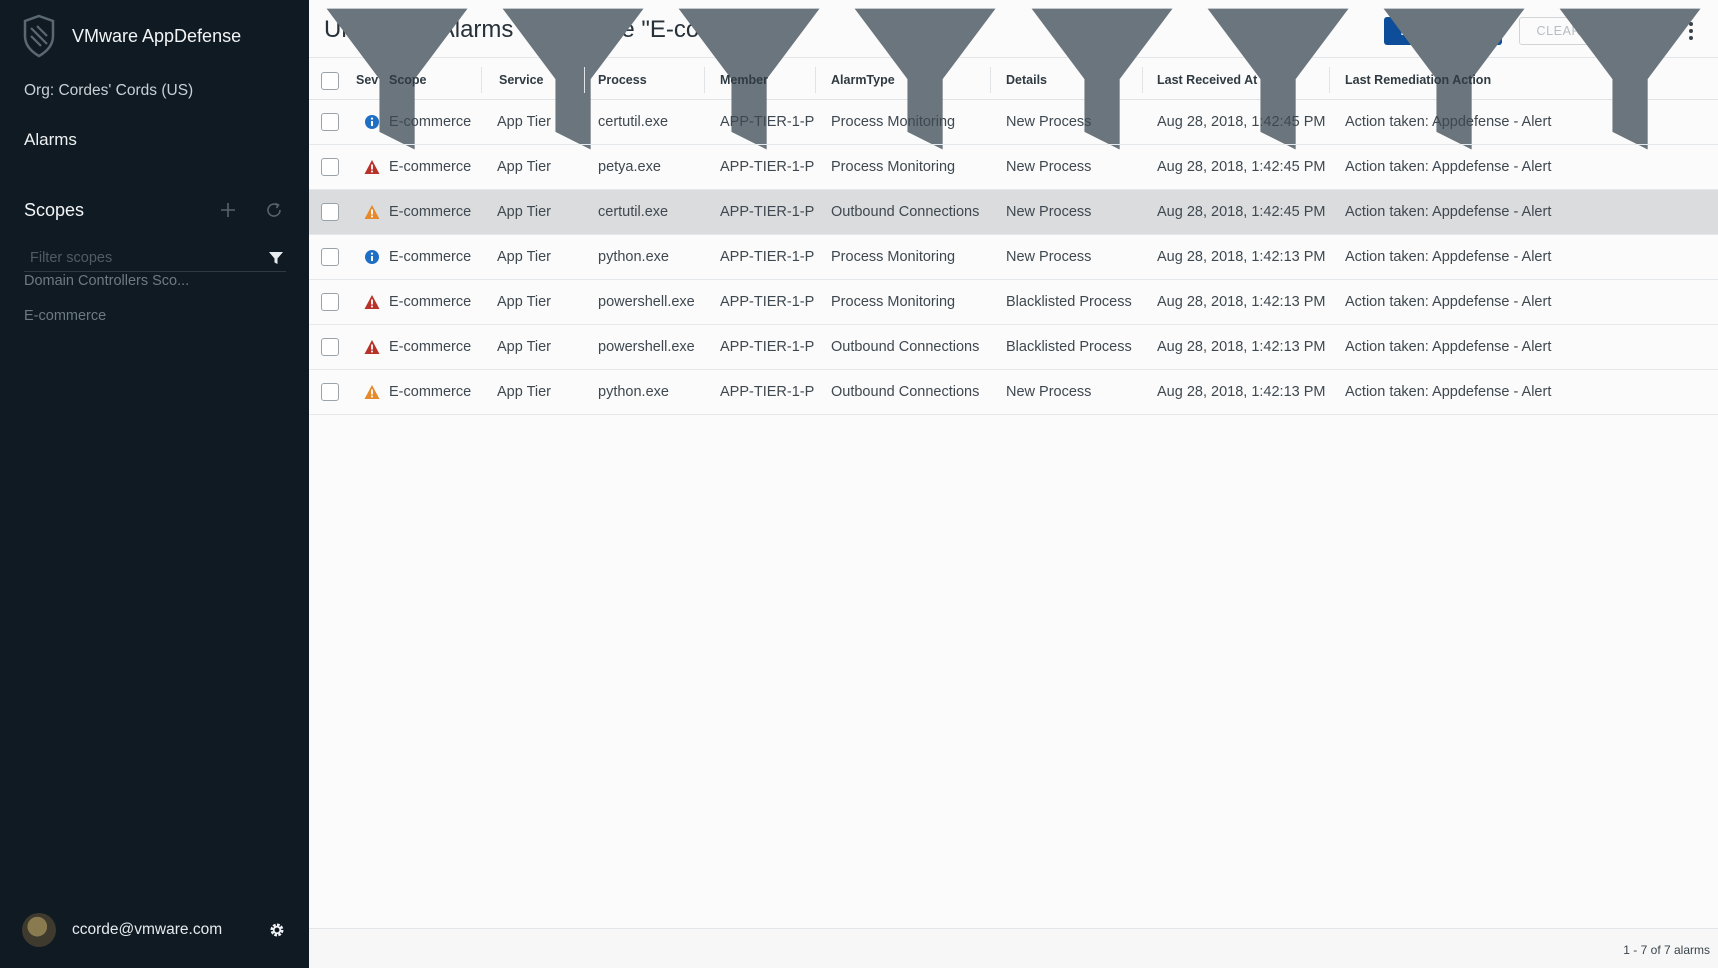  I want to click on plus-icon, so click(228, 210).